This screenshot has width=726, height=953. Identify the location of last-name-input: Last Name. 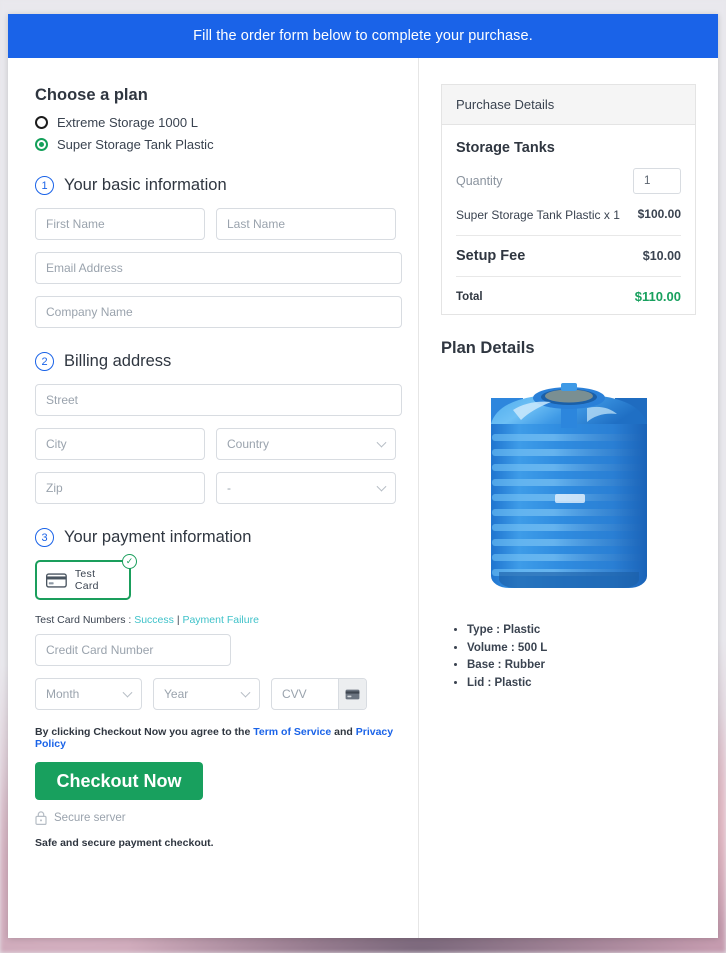
(306, 224).